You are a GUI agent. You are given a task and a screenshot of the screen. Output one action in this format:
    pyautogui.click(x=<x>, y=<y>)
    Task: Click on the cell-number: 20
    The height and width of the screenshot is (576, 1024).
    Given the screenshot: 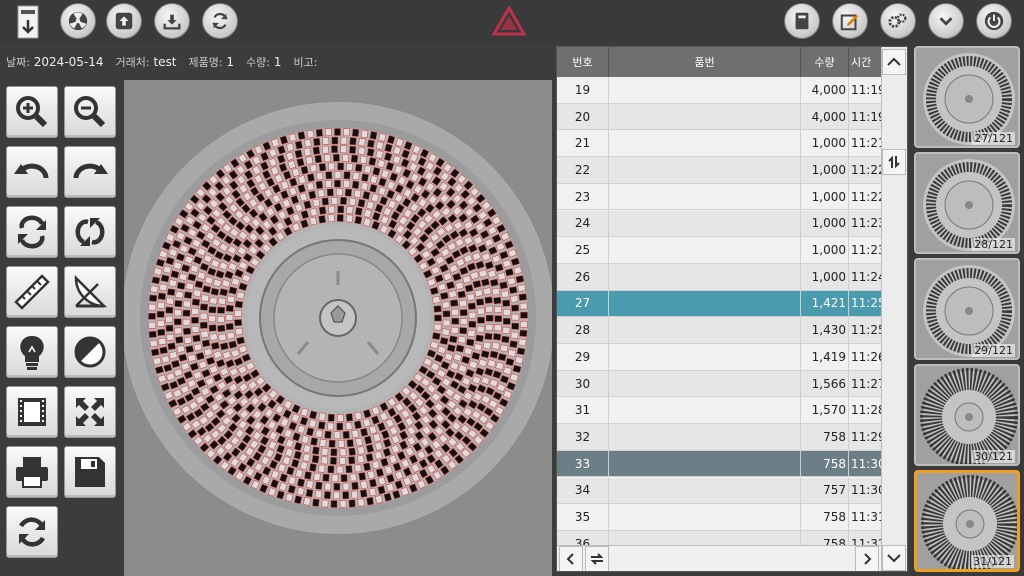 What is the action you would take?
    pyautogui.click(x=583, y=116)
    